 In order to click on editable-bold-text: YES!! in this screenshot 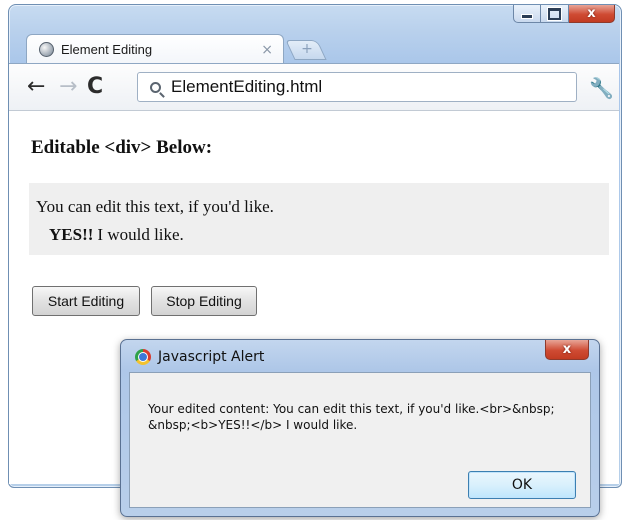, I will do `click(71, 234)`.